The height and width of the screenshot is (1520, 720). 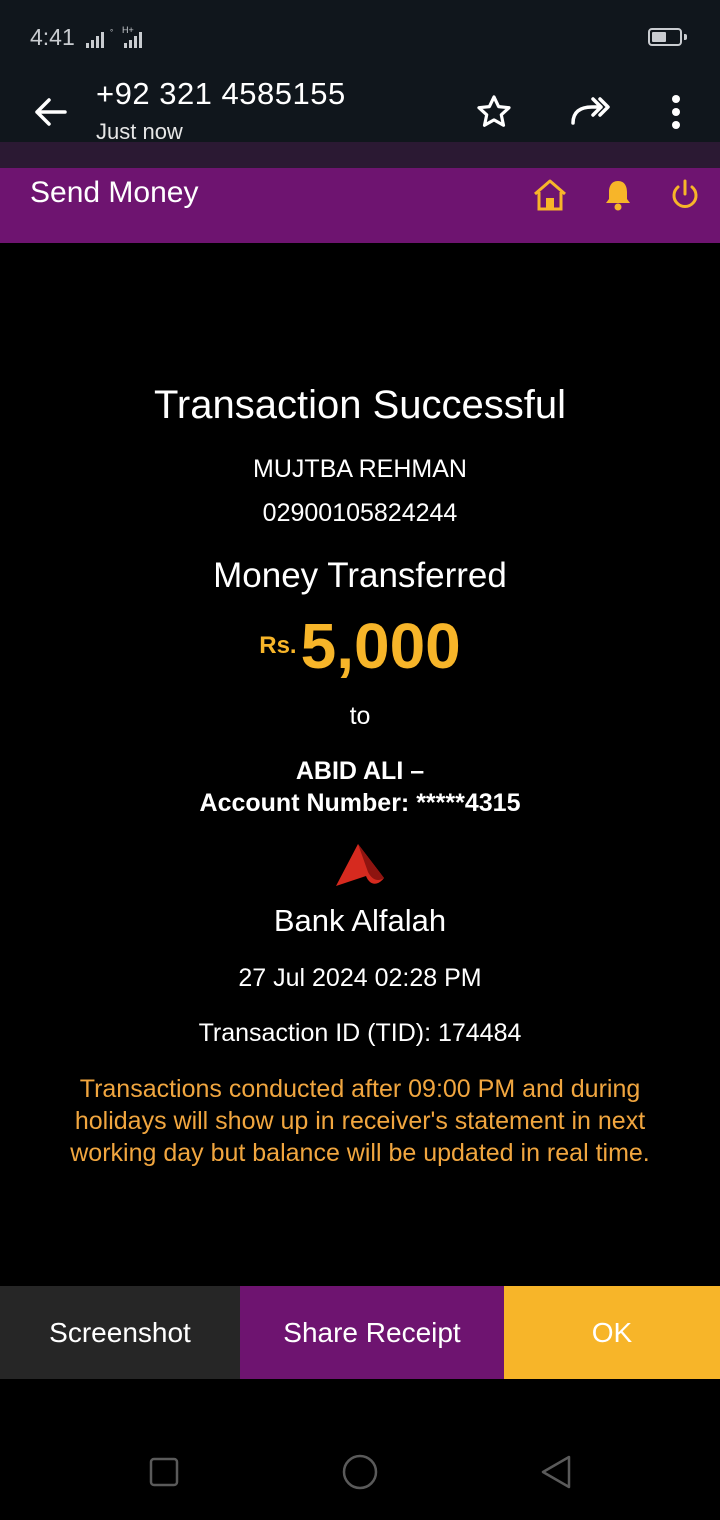 I want to click on amount-currency: Rs., so click(x=278, y=645).